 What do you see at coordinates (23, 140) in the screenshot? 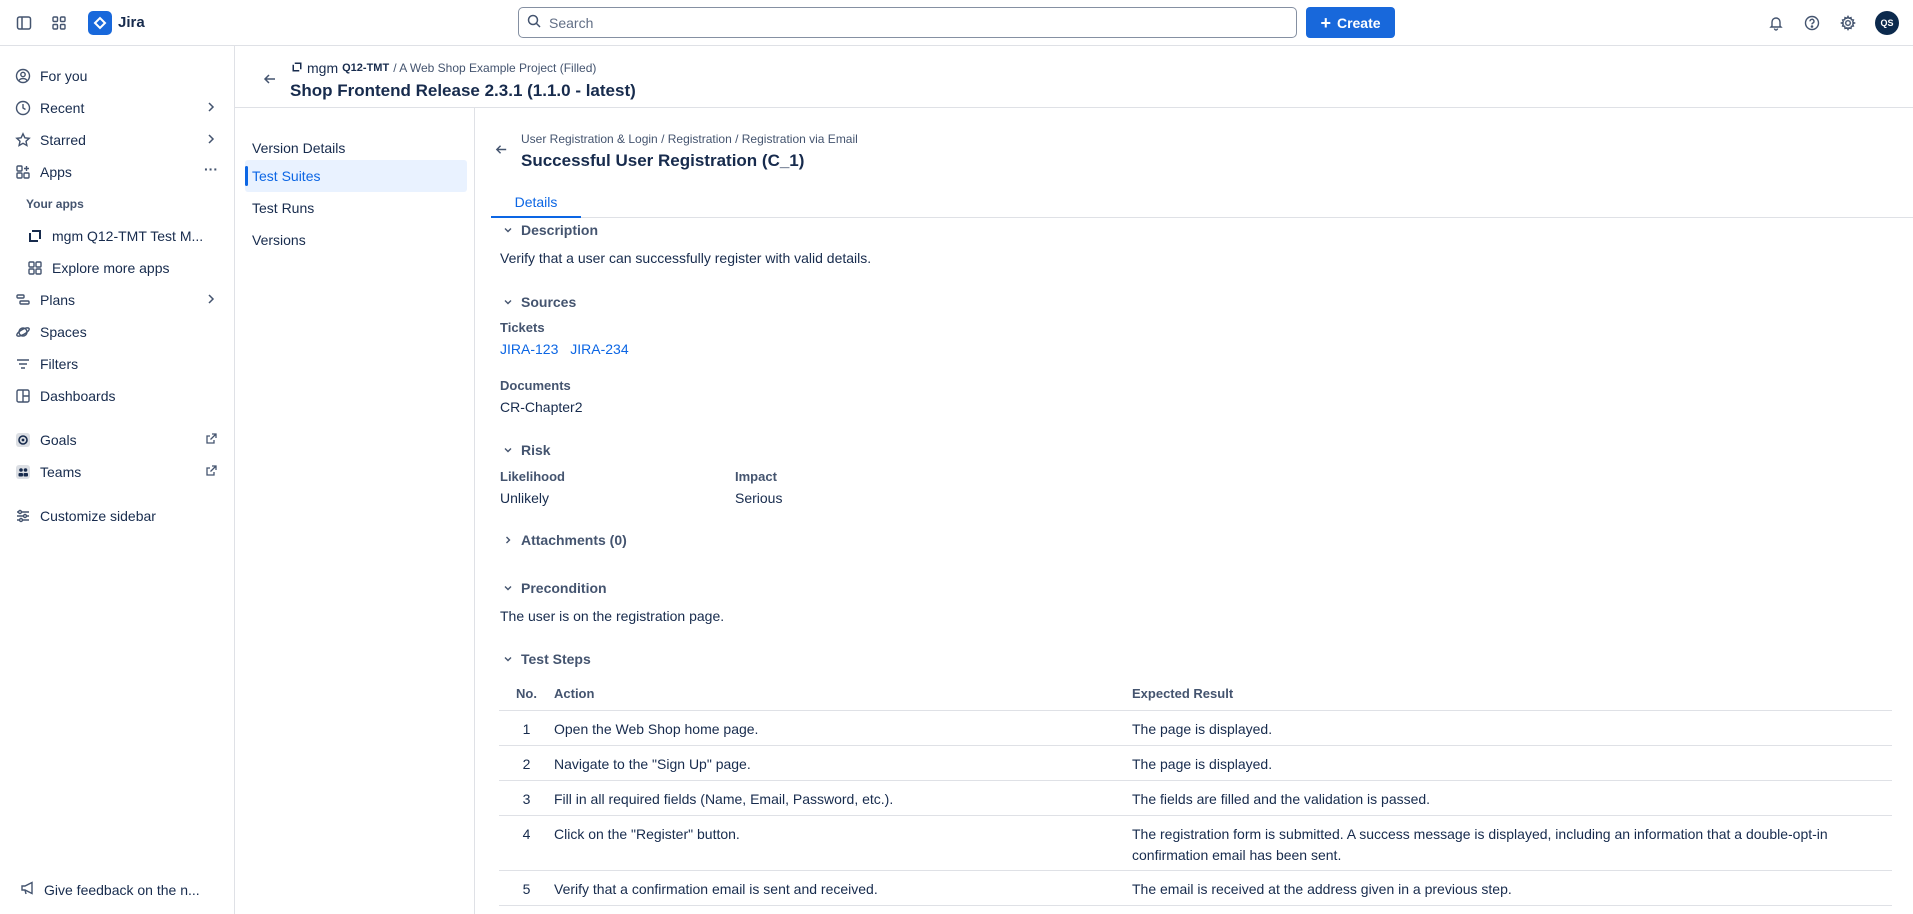
I see `star-icon` at bounding box center [23, 140].